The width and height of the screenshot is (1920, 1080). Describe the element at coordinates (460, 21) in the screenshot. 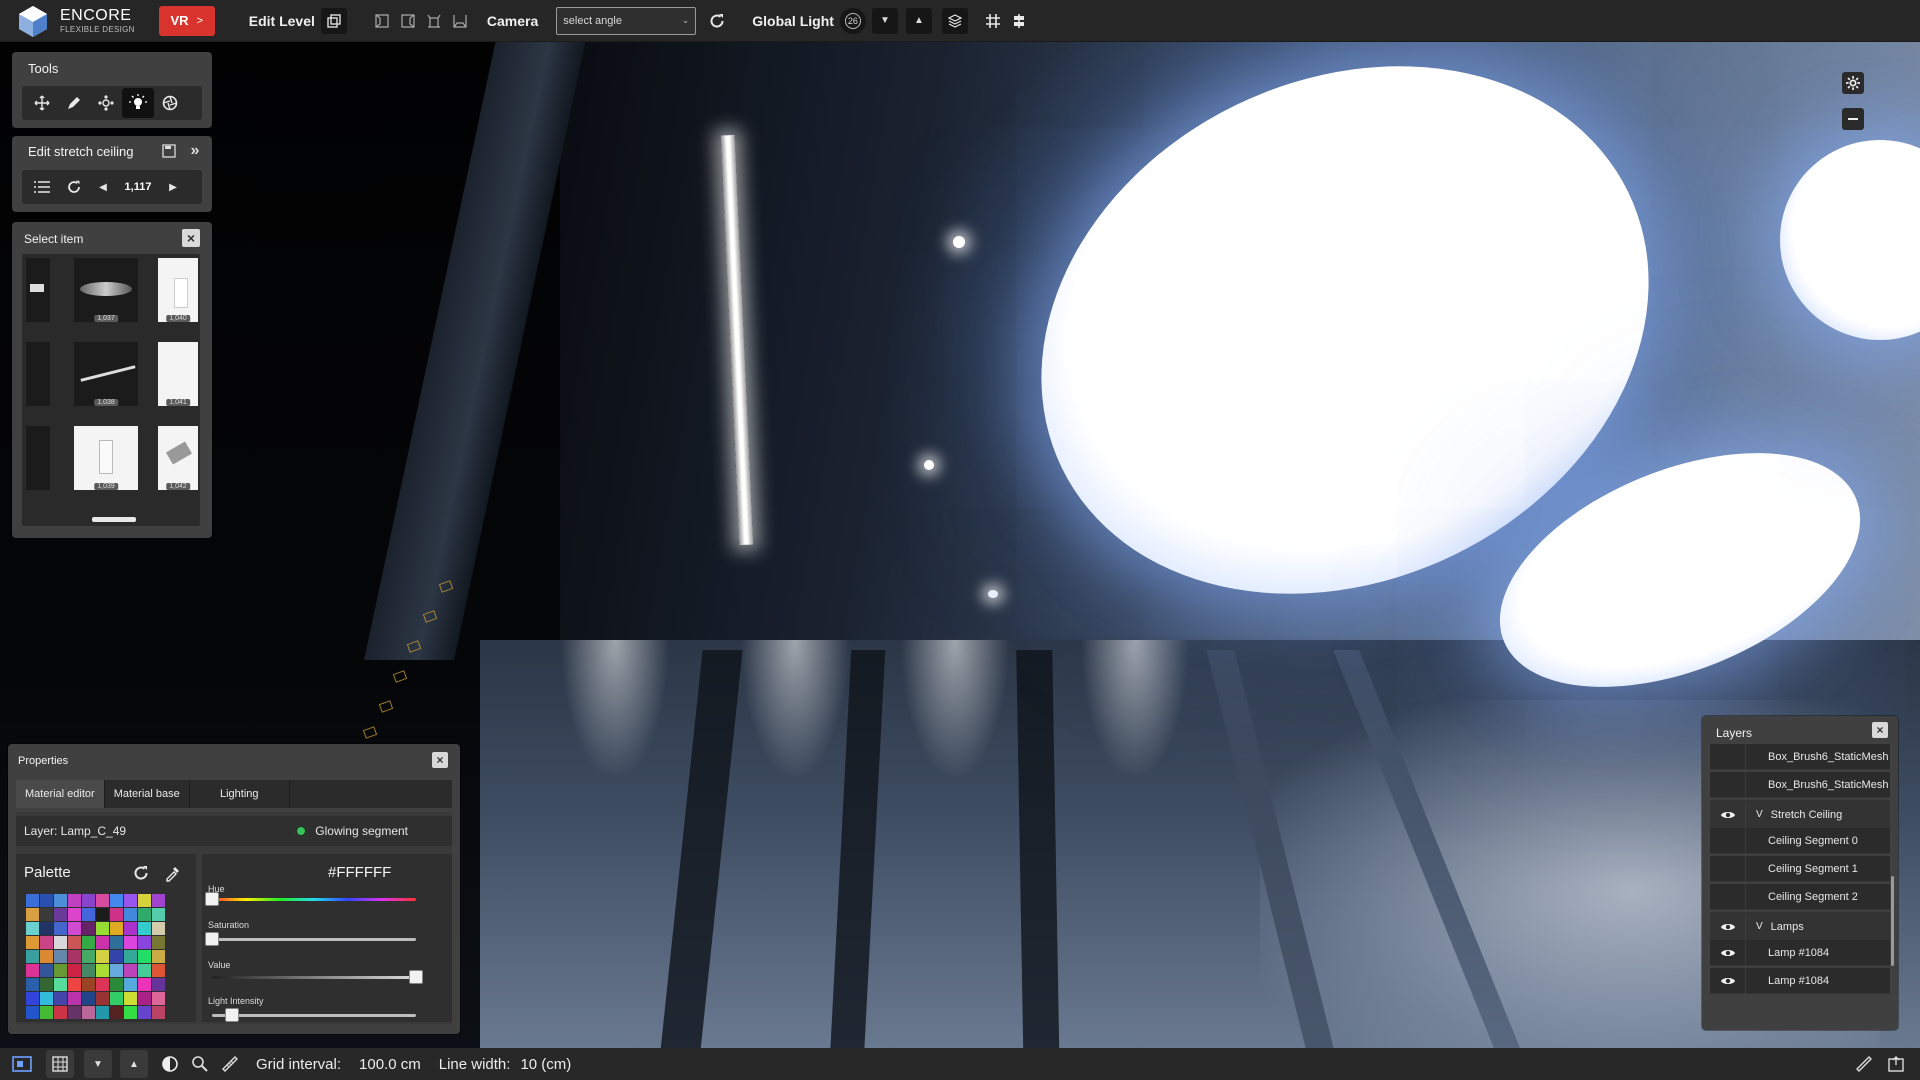

I see `view-top-button` at that location.